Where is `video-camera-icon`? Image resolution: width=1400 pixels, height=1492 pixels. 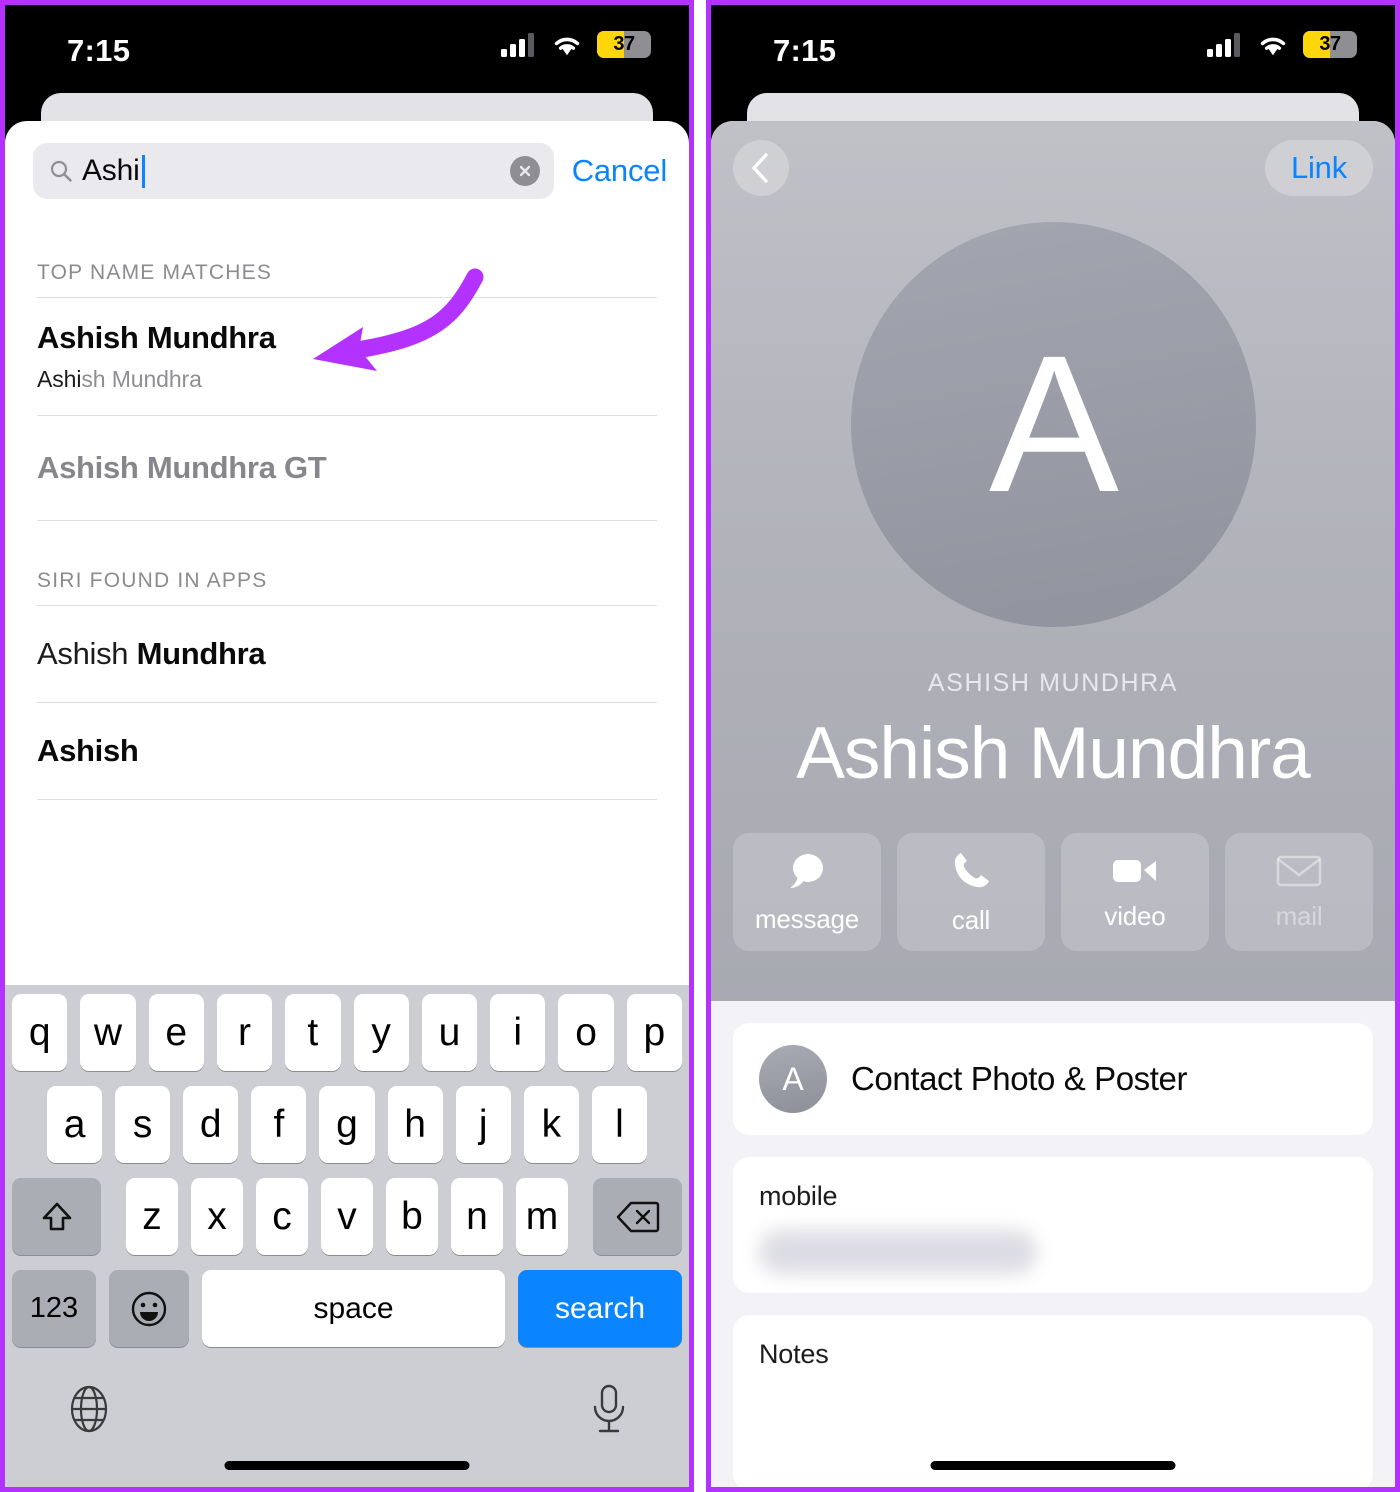 video-camera-icon is located at coordinates (1134, 870).